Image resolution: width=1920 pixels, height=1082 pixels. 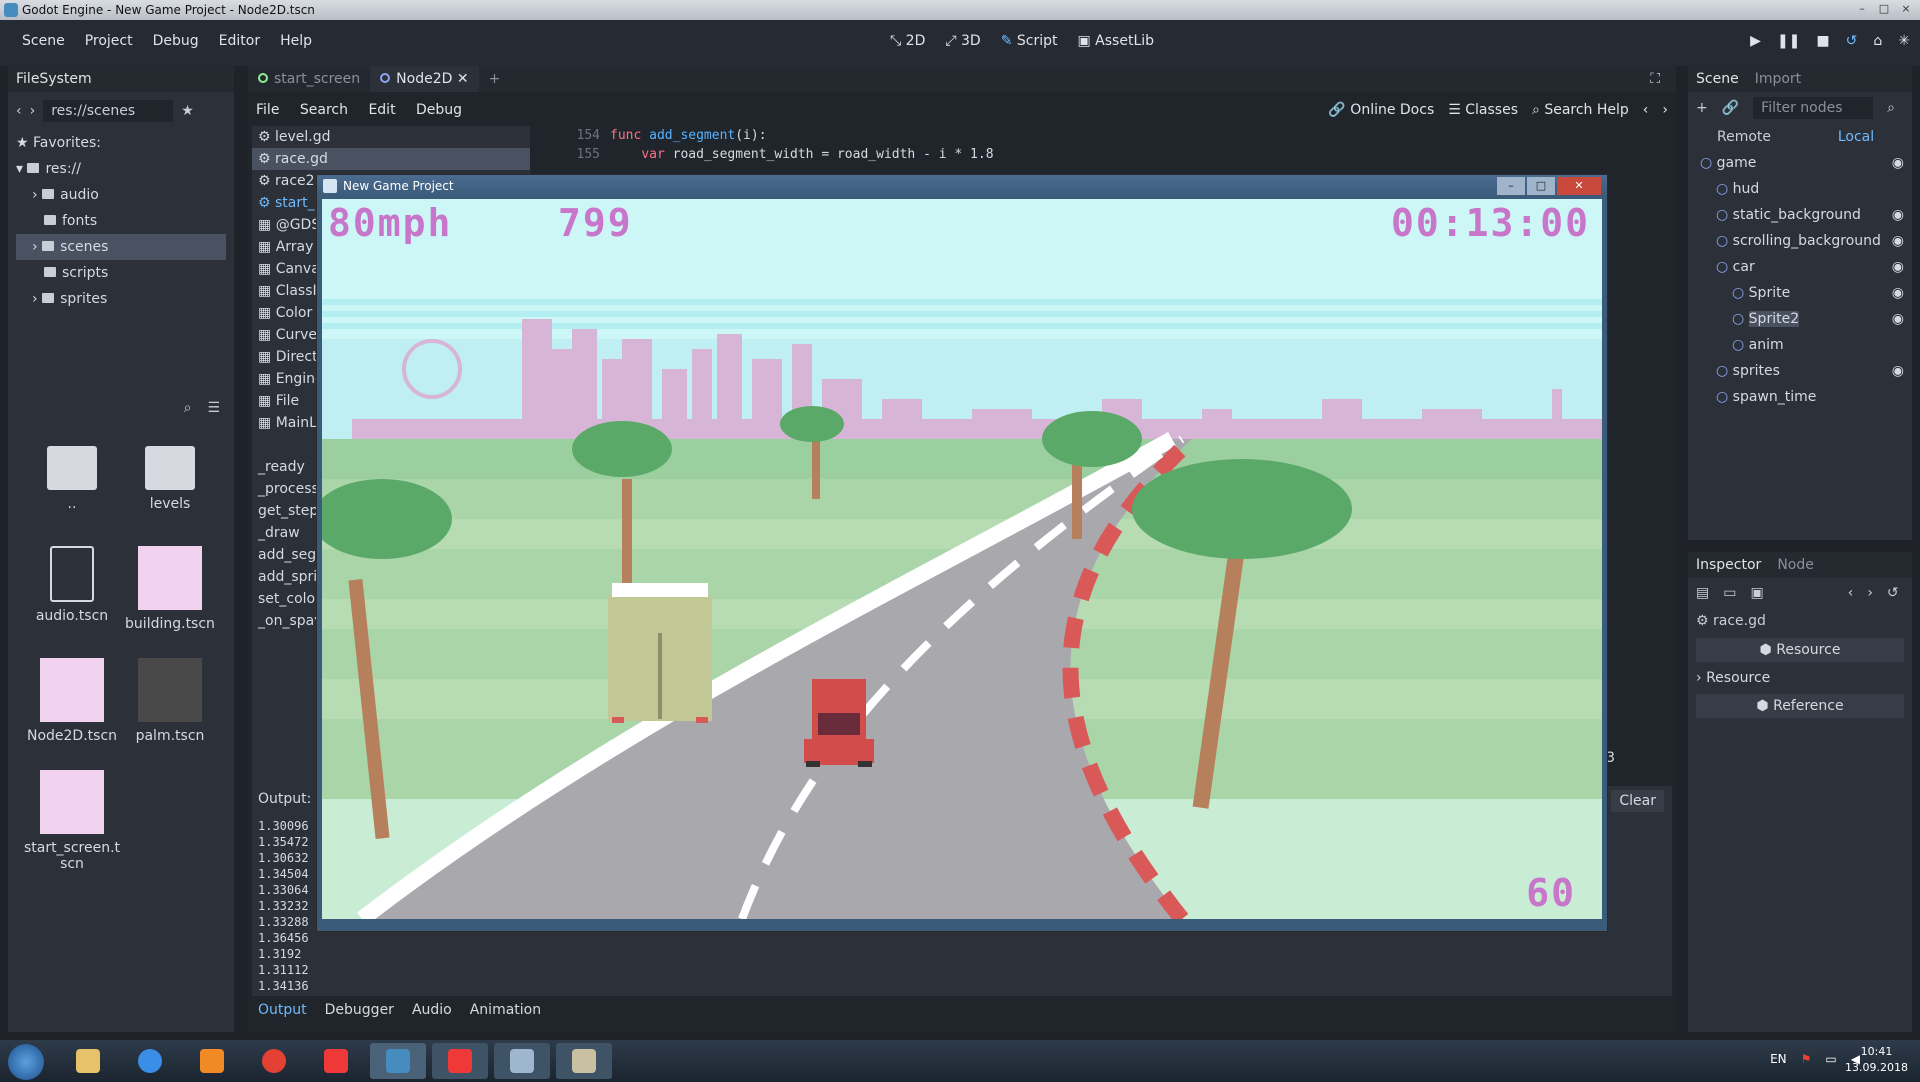 What do you see at coordinates (1483, 110) in the screenshot?
I see `classes-button: ☰ Classes` at bounding box center [1483, 110].